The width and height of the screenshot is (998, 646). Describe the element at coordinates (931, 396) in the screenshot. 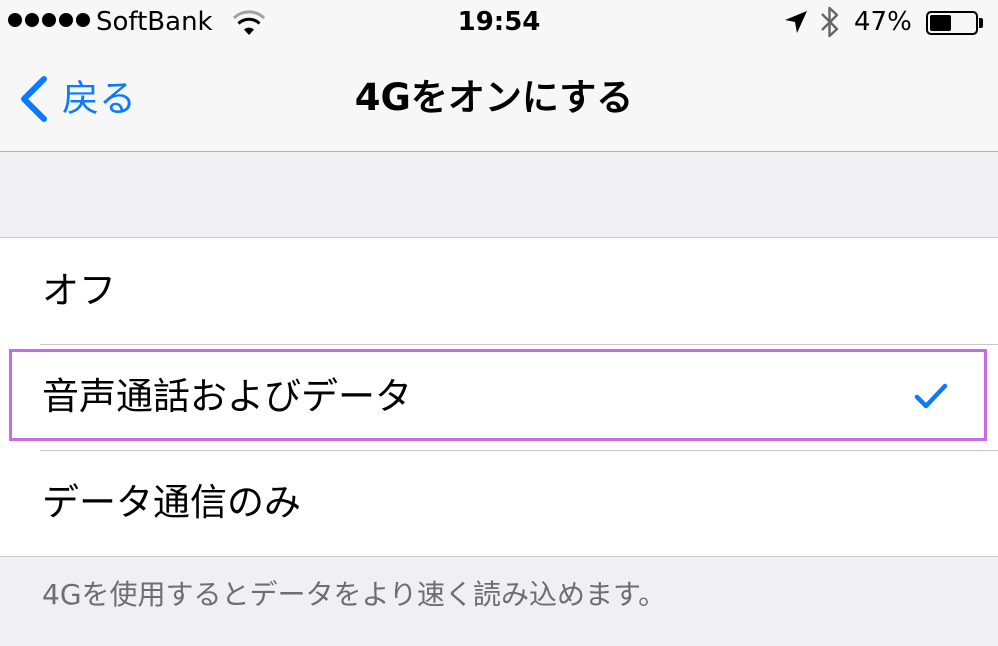

I see `checkmark-icon` at that location.